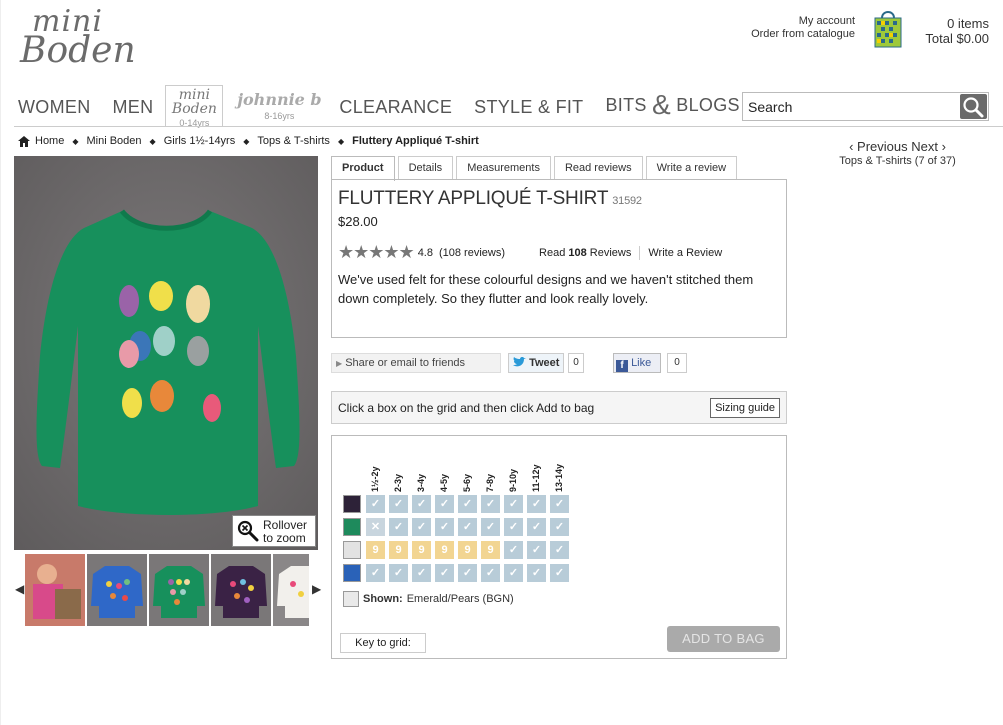 This screenshot has height=725, width=1003. I want to click on size-header: 3-4y, so click(422, 469).